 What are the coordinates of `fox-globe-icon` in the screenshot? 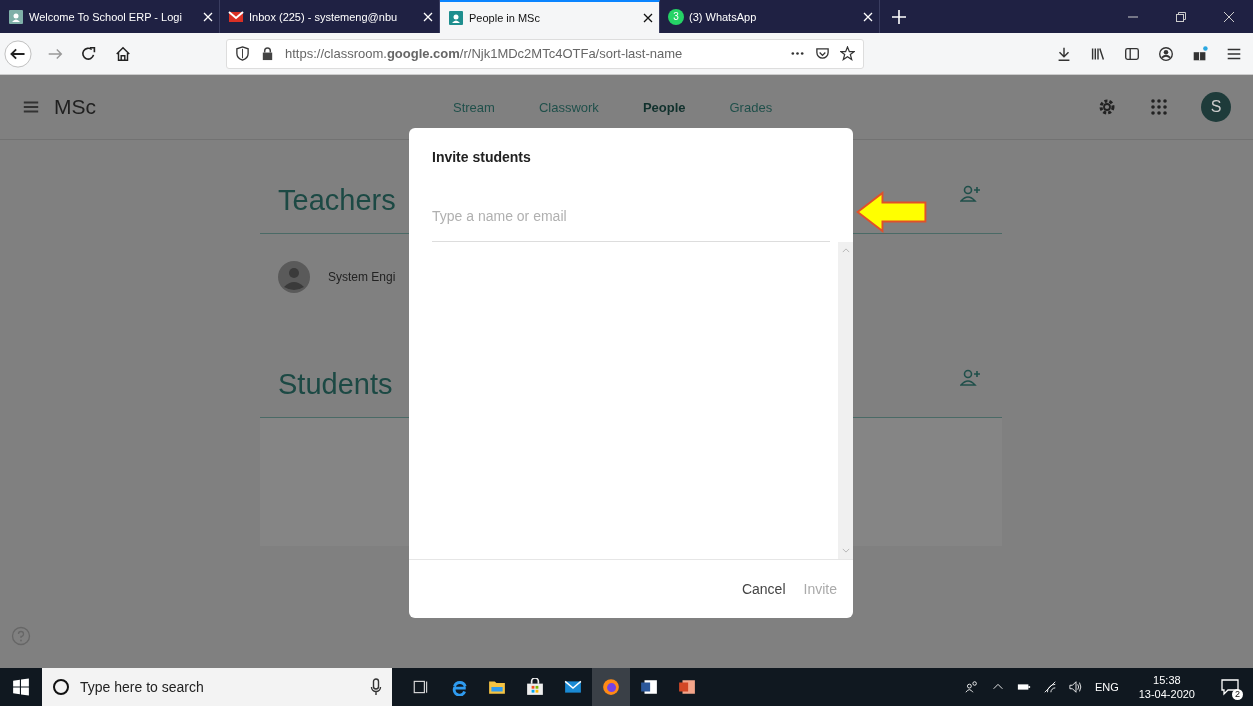 It's located at (611, 687).